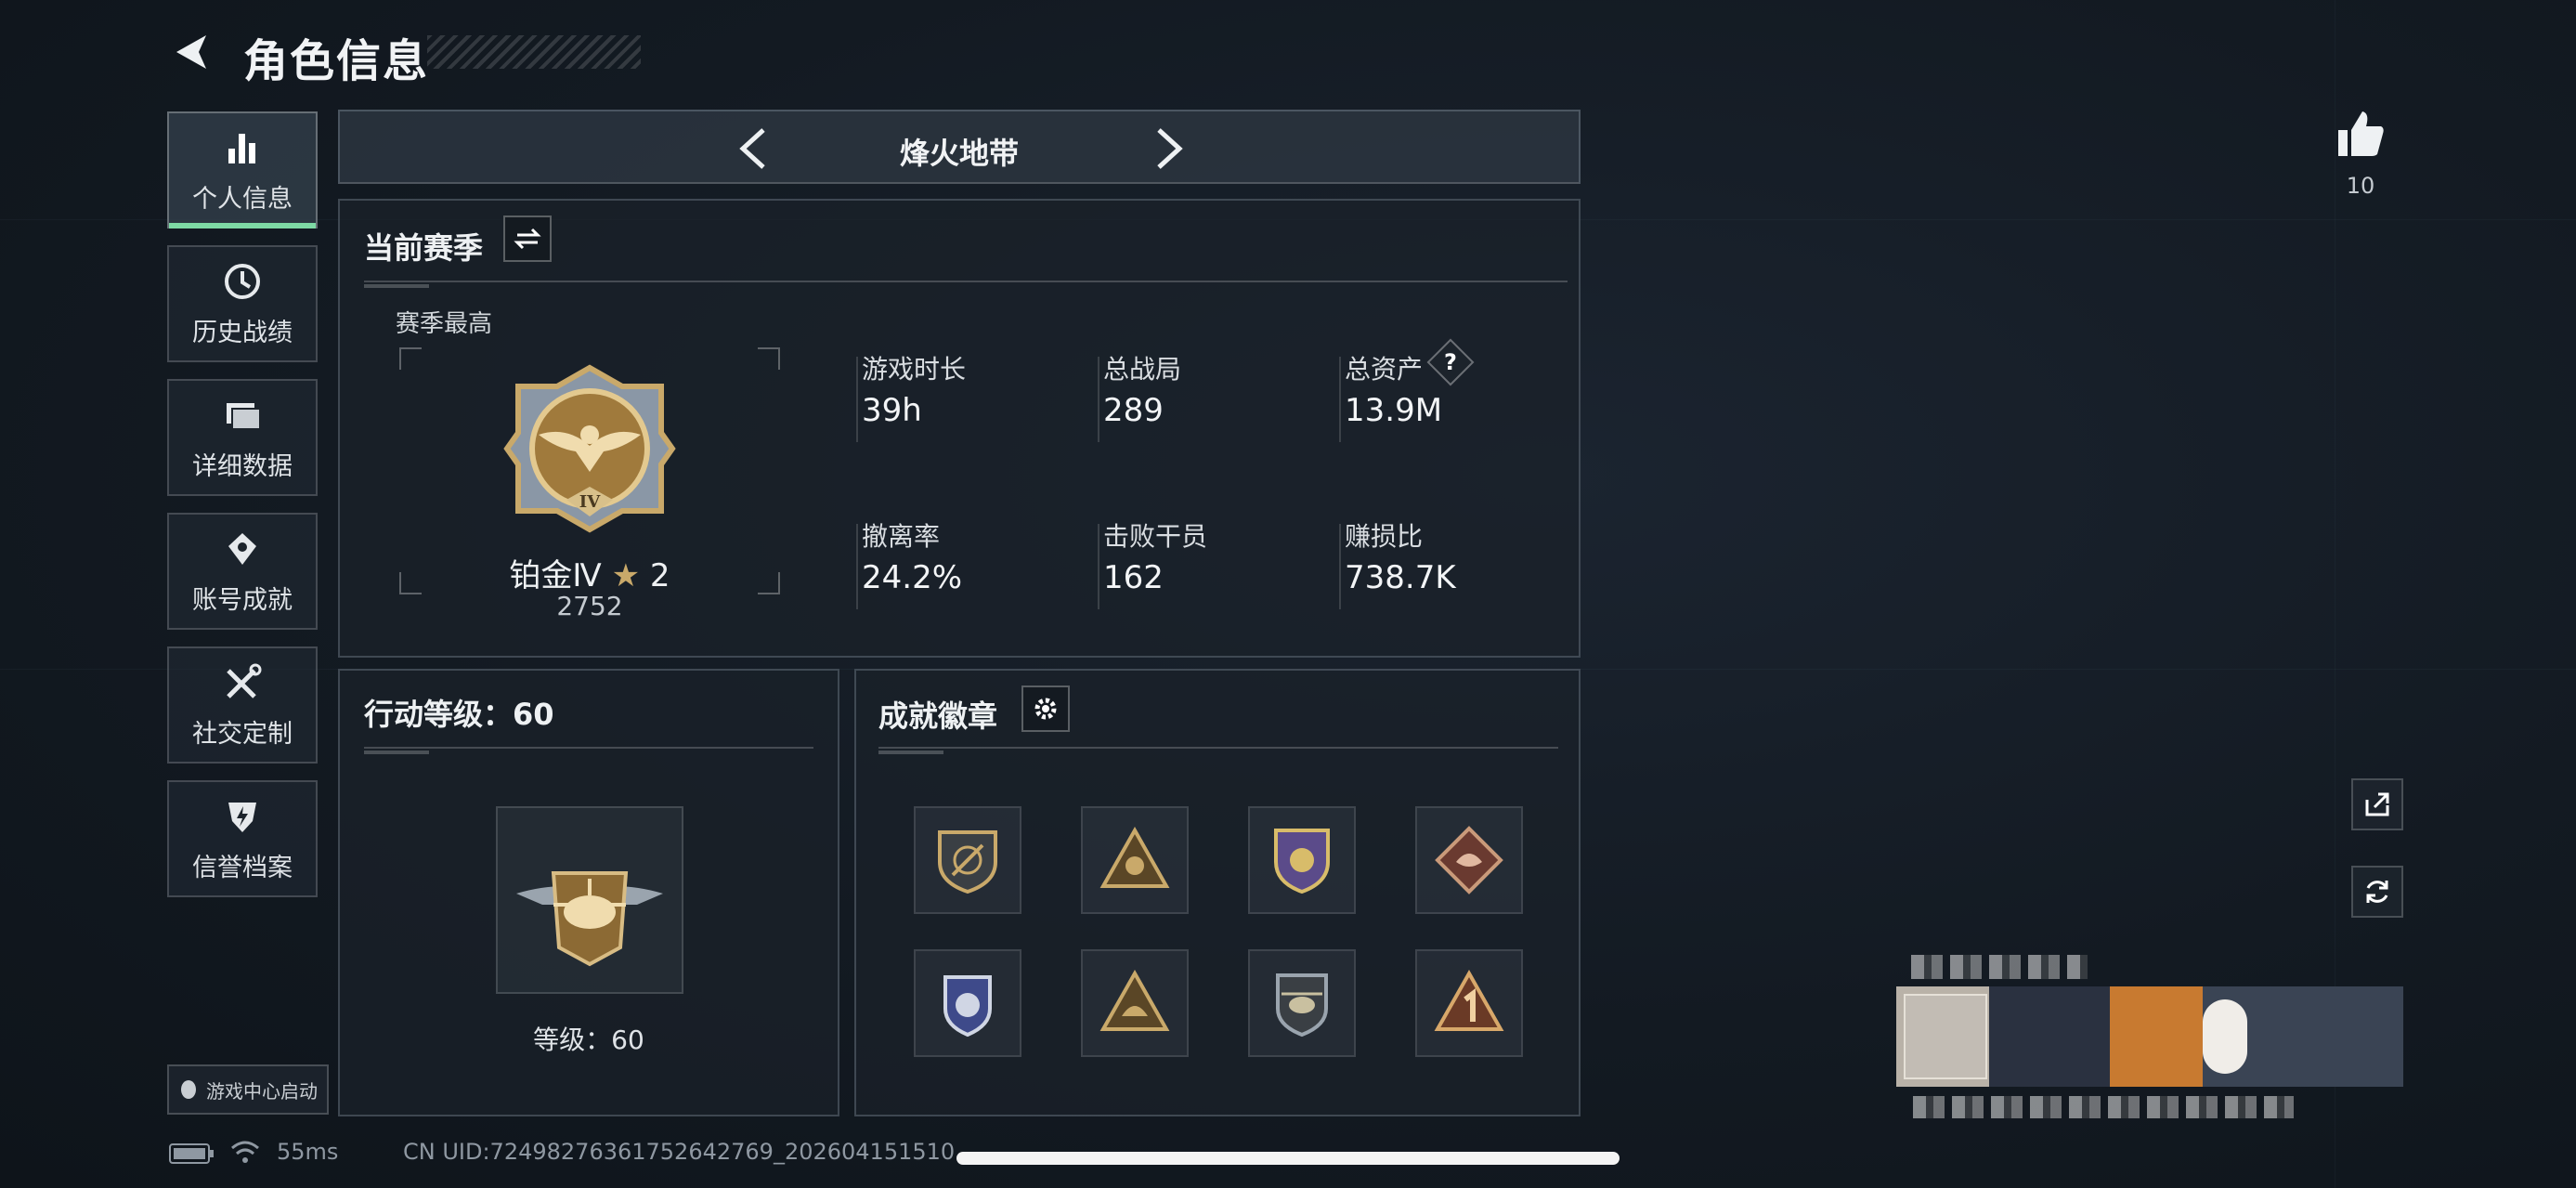 The width and height of the screenshot is (2576, 1188). I want to click on gear-icon, so click(1045, 709).